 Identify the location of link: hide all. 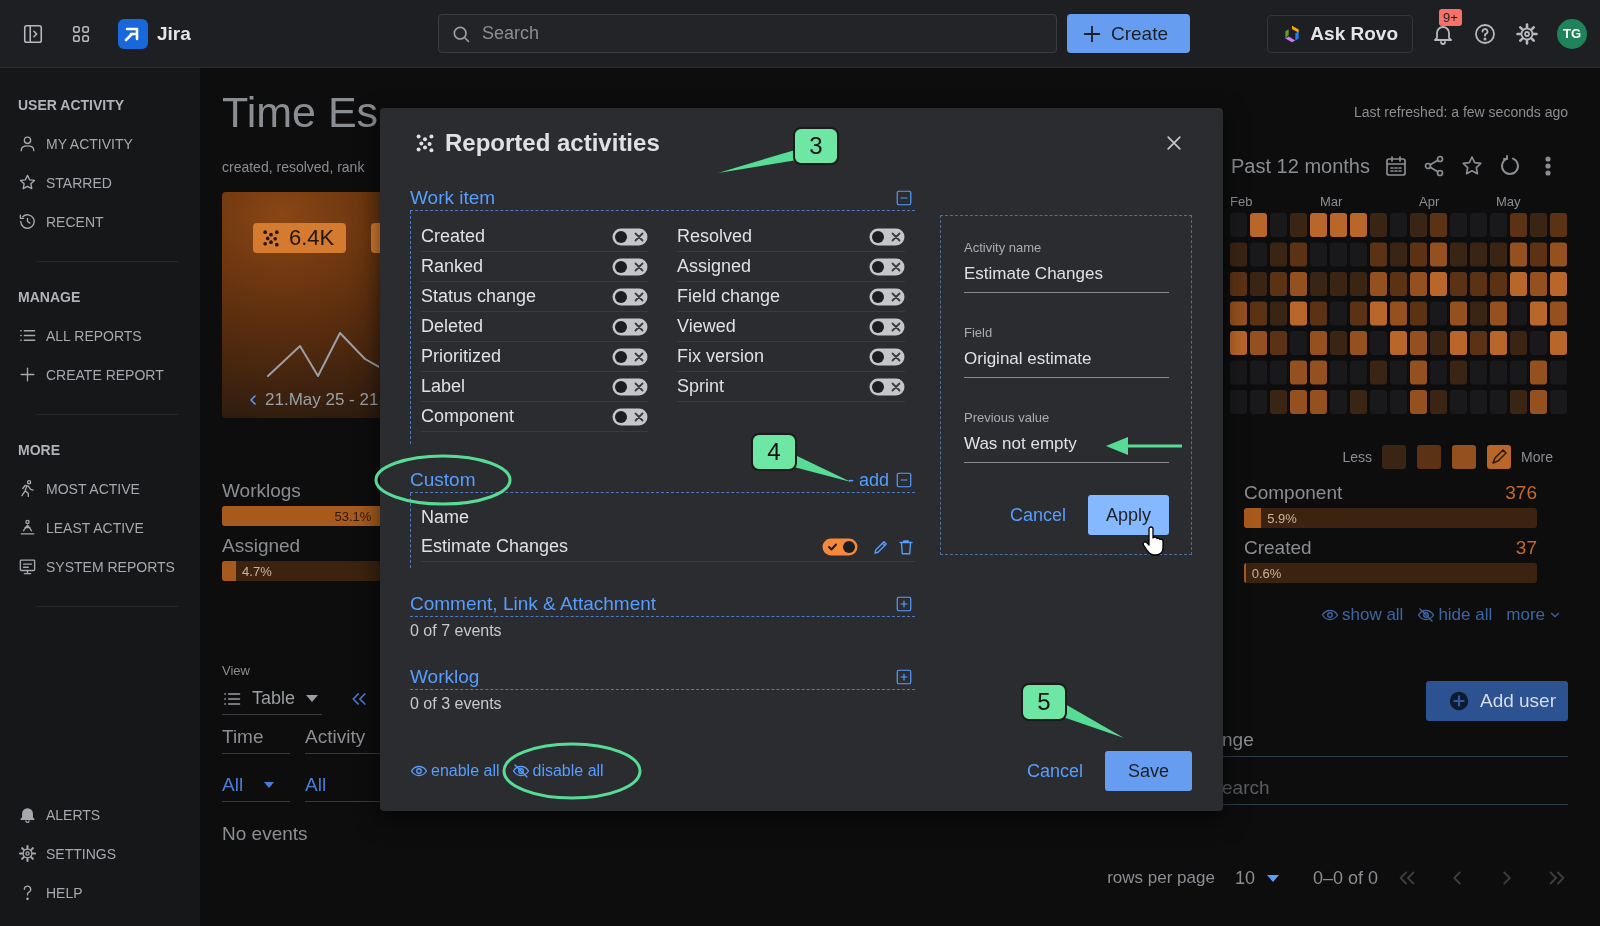
(1455, 615).